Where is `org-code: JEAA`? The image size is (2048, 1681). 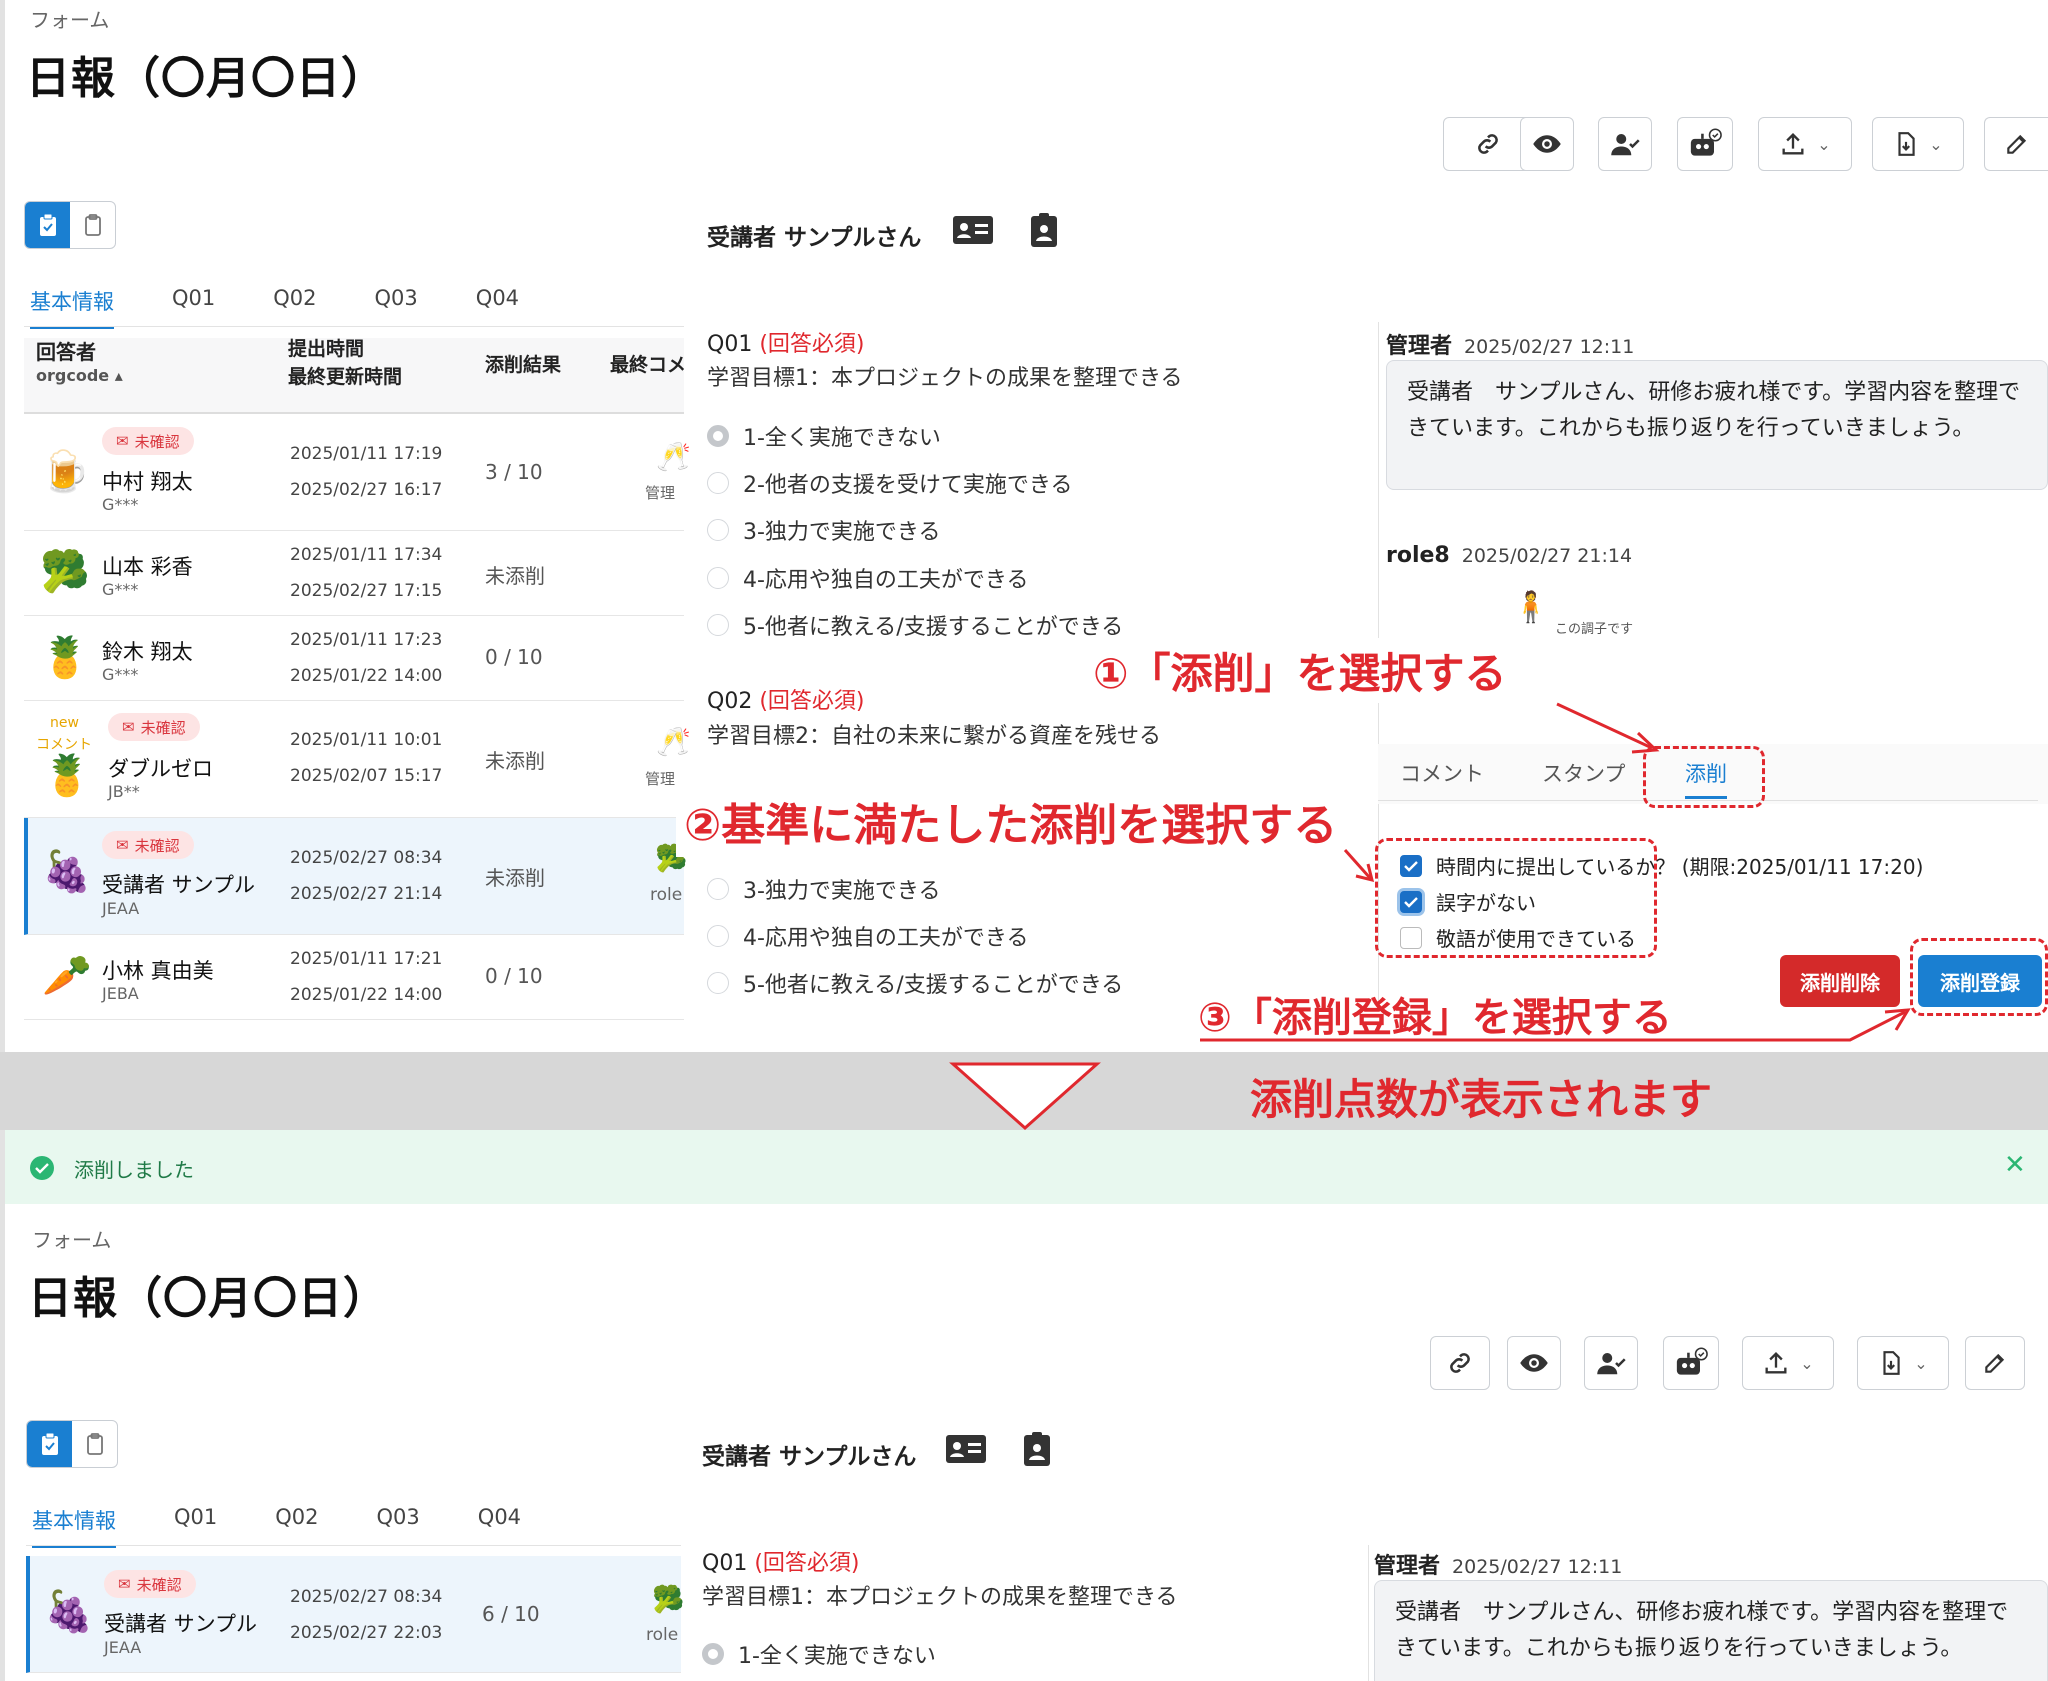 org-code: JEAA is located at coordinates (123, 1647).